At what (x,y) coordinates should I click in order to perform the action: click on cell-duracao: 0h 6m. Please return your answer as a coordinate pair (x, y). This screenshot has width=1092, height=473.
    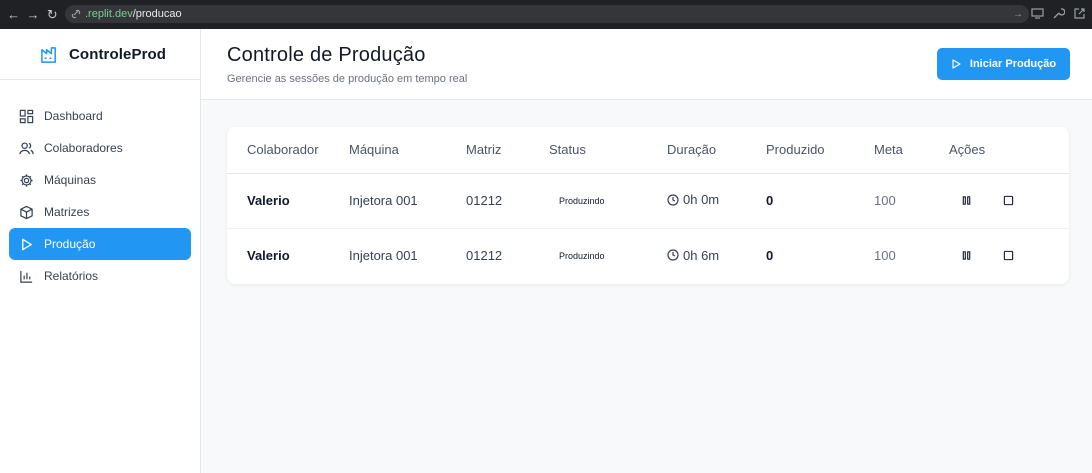
    Looking at the image, I should click on (716, 255).